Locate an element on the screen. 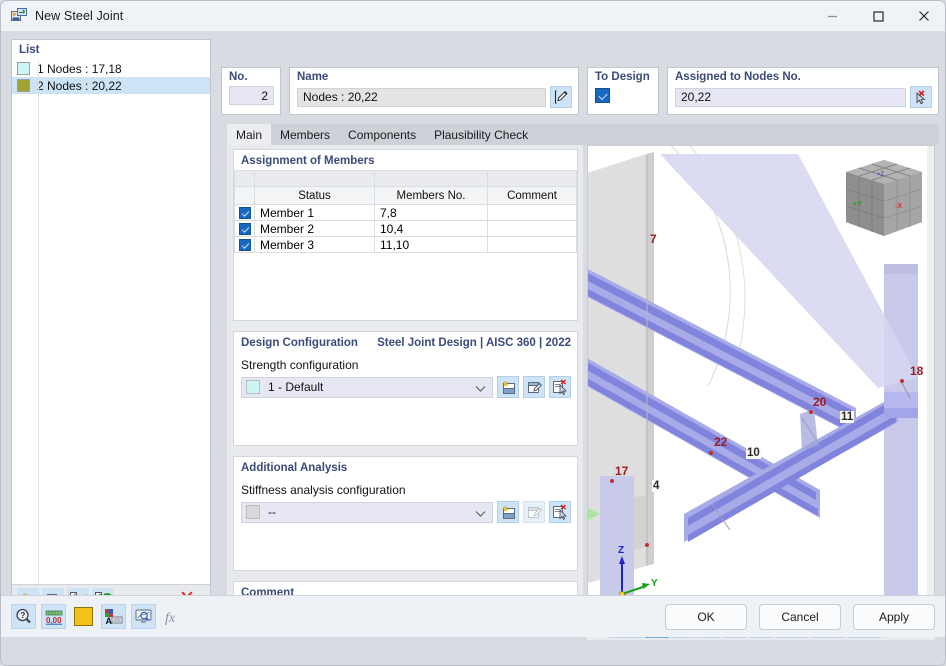 Image resolution: width=946 pixels, height=666 pixels. strength-configuration-value: 1 - Default is located at coordinates (296, 387).